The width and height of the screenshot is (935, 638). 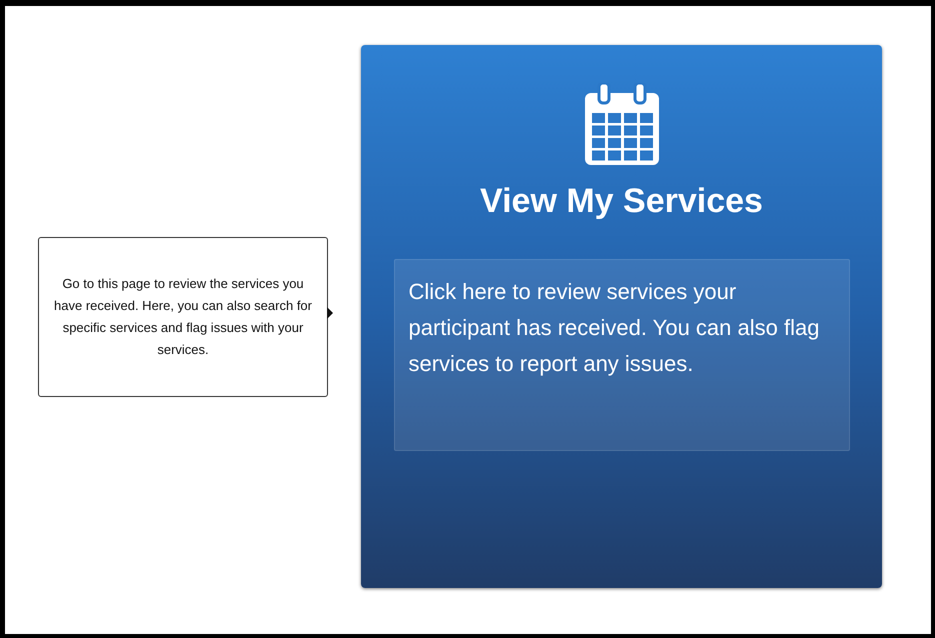 I want to click on card-title: View My Services, so click(x=621, y=201).